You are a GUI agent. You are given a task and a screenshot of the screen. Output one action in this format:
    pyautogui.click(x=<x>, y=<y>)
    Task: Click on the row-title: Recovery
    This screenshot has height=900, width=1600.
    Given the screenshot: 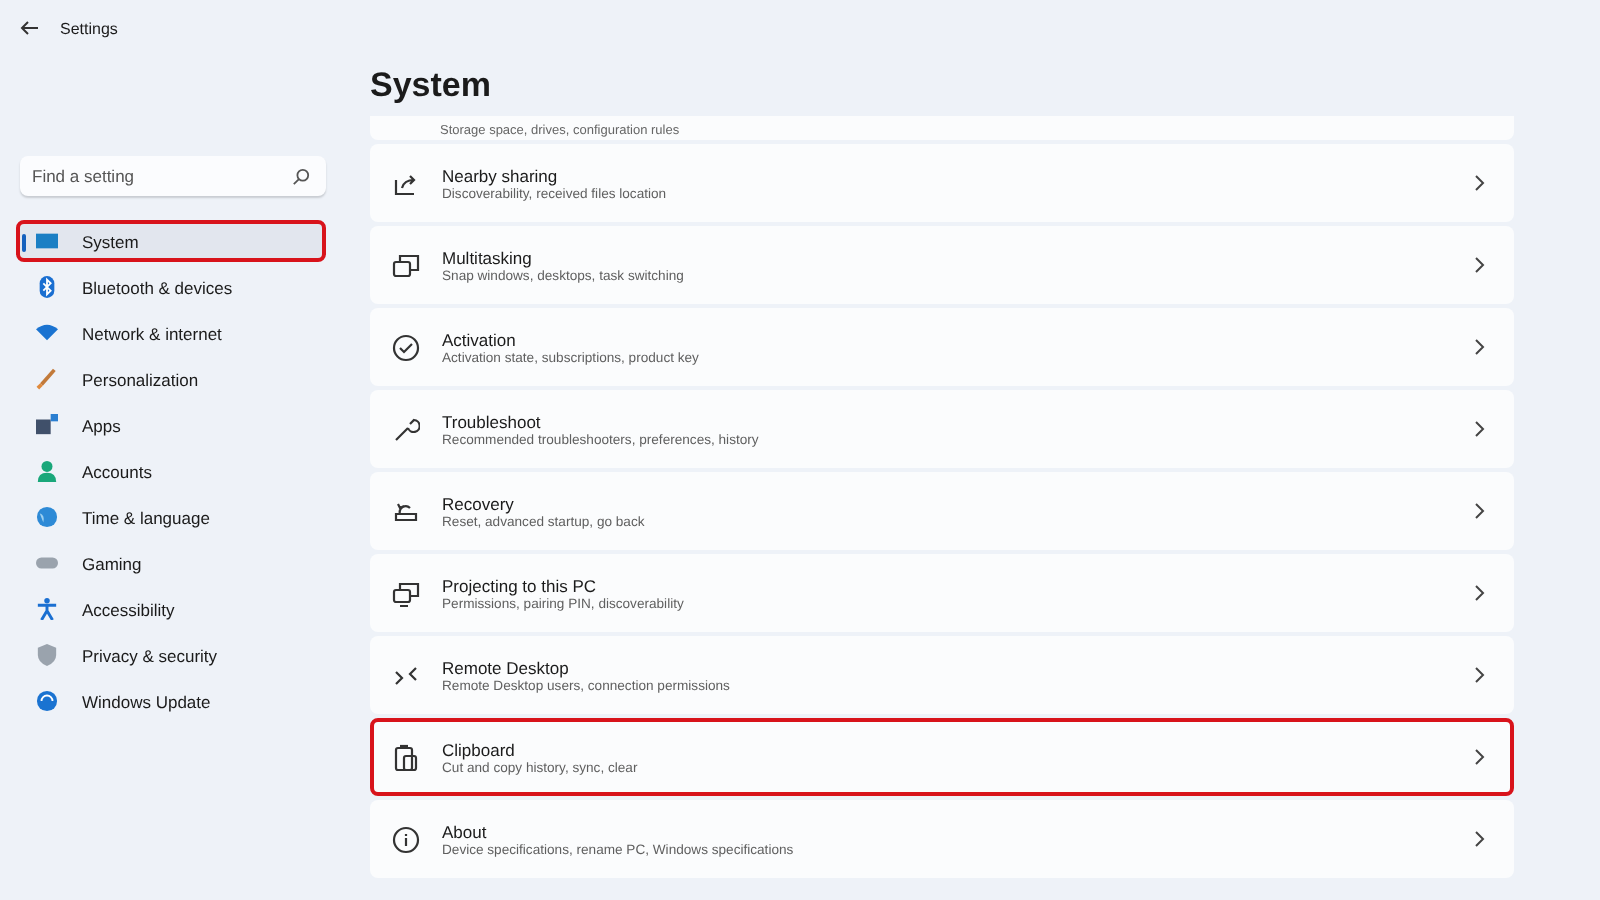 What is the action you would take?
    pyautogui.click(x=479, y=503)
    